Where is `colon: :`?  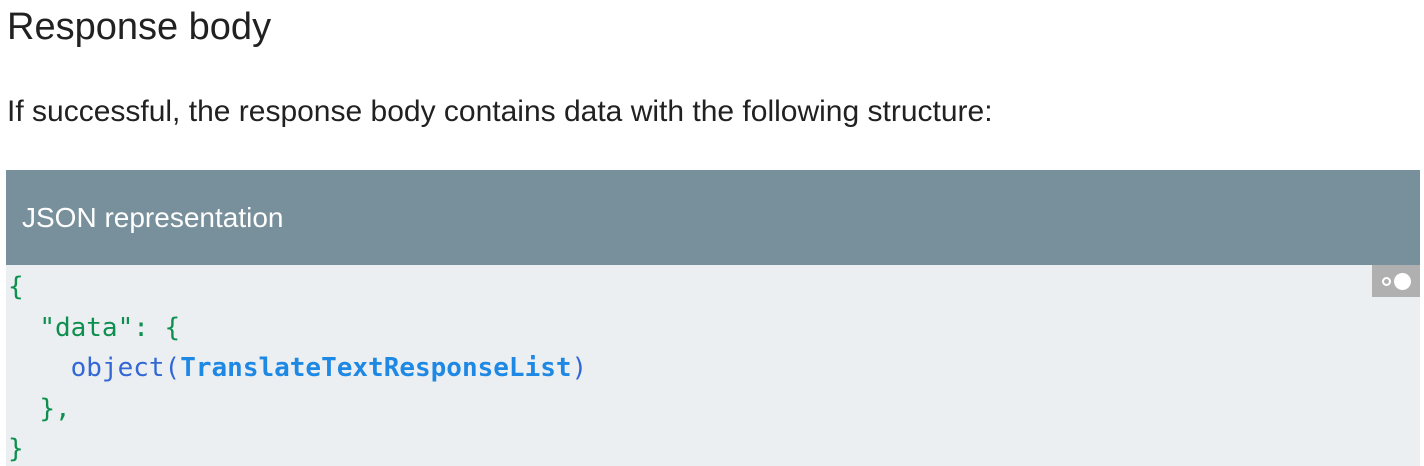 colon: : is located at coordinates (149, 327).